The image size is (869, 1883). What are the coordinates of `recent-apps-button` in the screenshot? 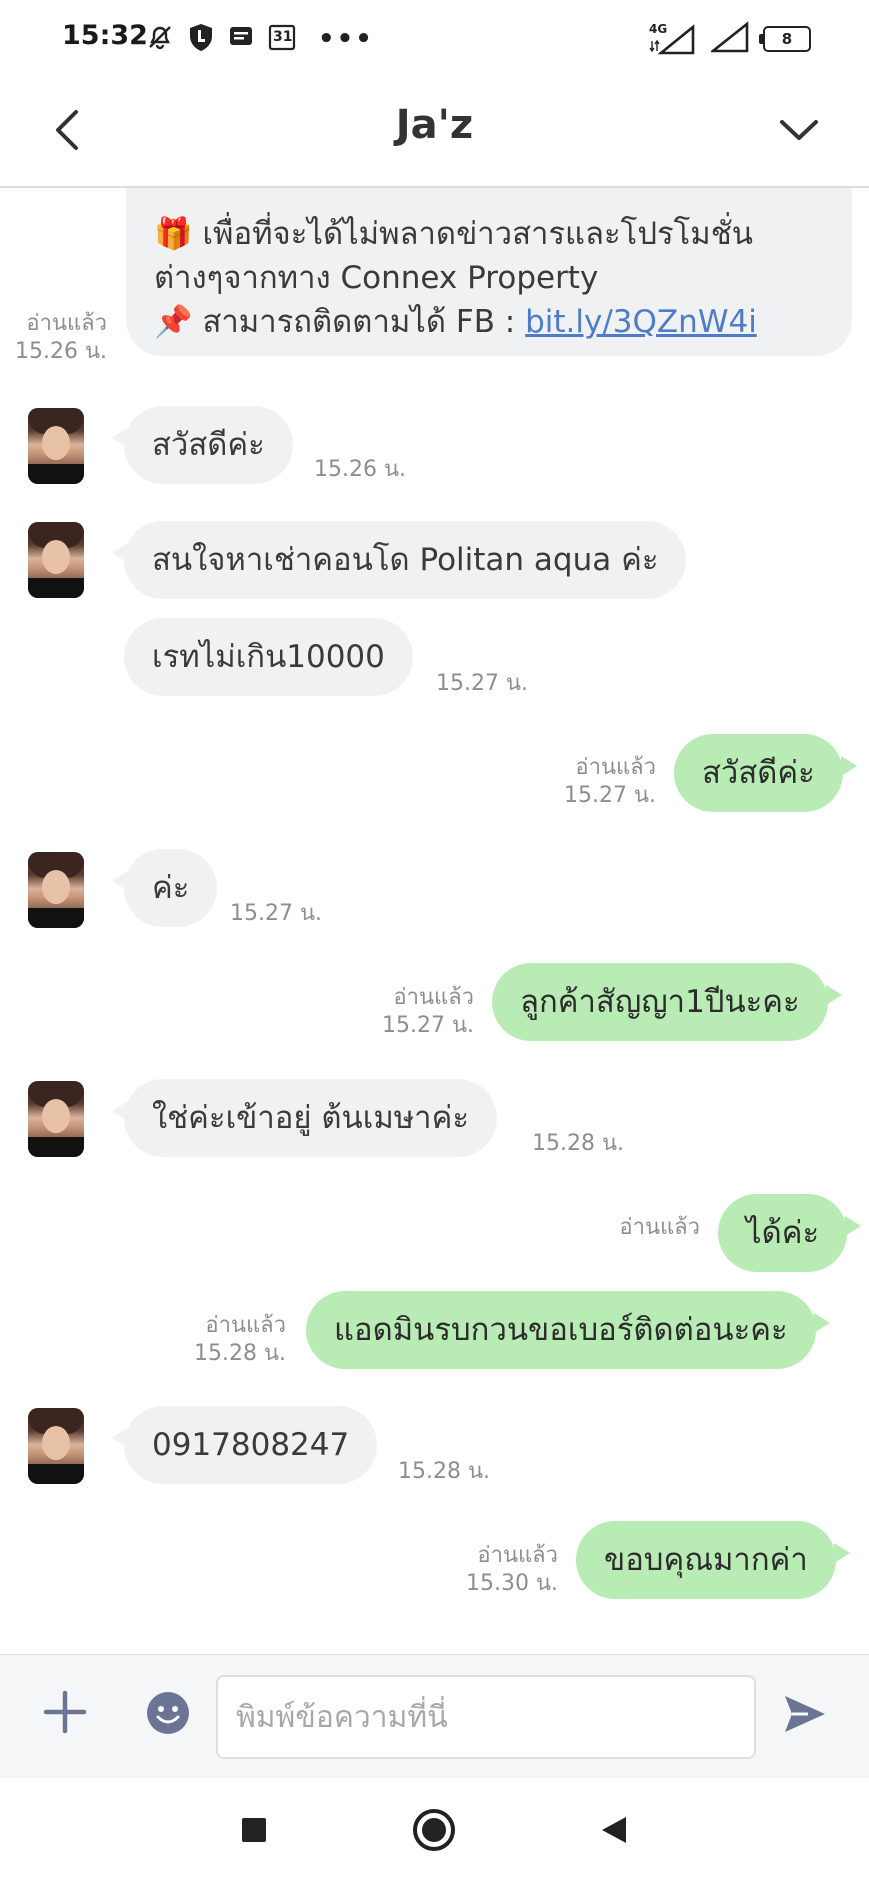 It's located at (254, 1830).